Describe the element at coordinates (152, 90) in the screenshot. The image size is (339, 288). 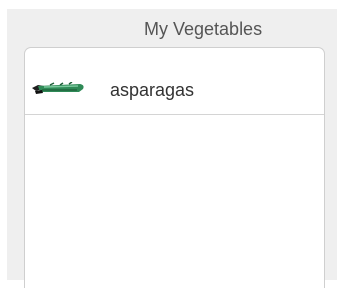
I see `list-item-label: asparagas` at that location.